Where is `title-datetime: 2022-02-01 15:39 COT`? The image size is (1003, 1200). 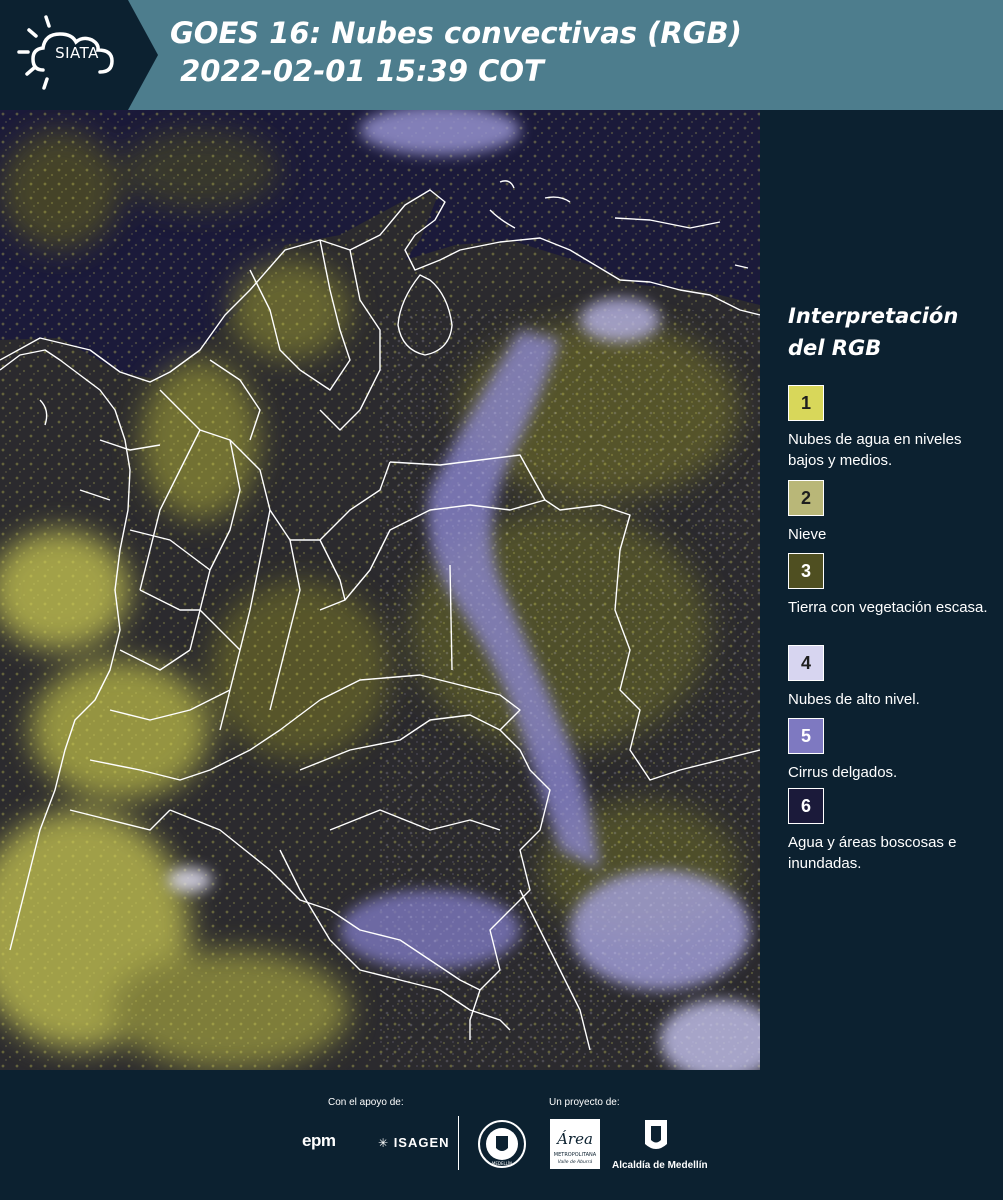 title-datetime: 2022-02-01 15:39 COT is located at coordinates (357, 71).